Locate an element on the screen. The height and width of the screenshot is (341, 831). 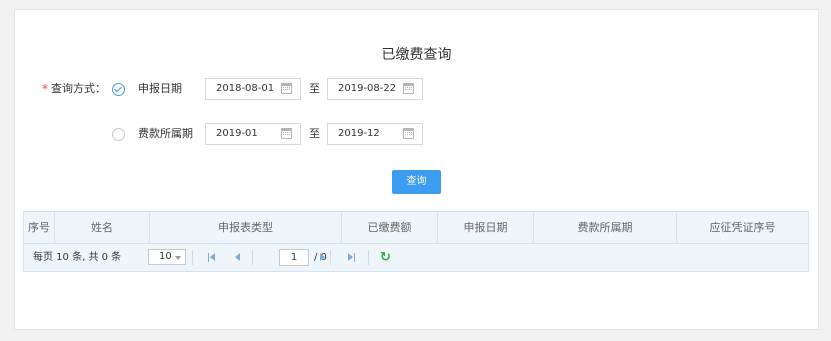
declare-date-end-input: 2019-08-22 is located at coordinates (375, 89).